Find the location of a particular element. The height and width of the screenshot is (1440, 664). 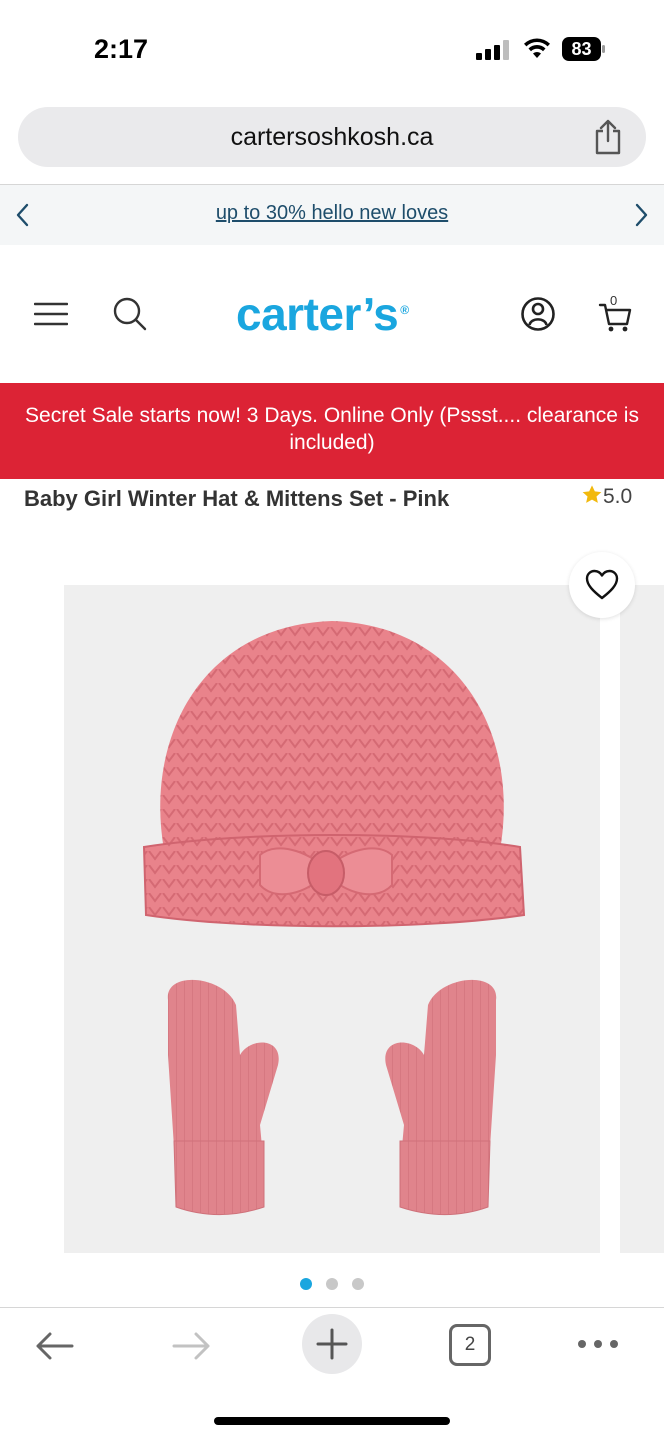

forward-arrow-icon is located at coordinates (192, 1346).